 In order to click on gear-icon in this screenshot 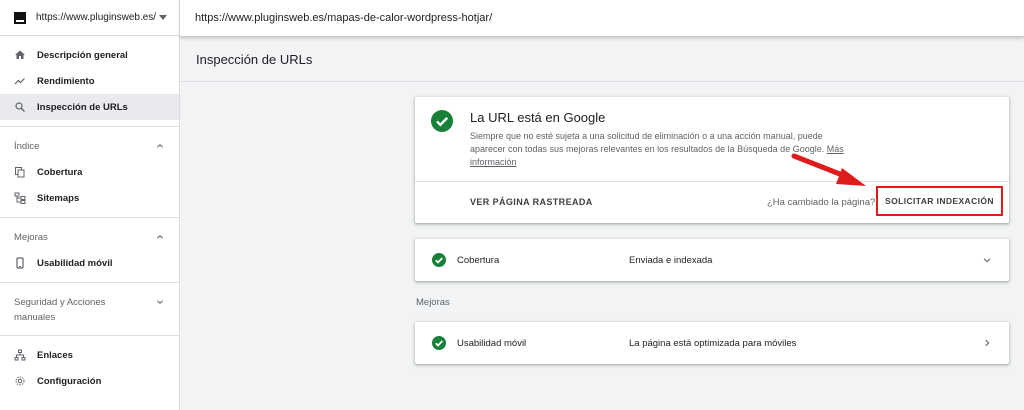, I will do `click(20, 381)`.